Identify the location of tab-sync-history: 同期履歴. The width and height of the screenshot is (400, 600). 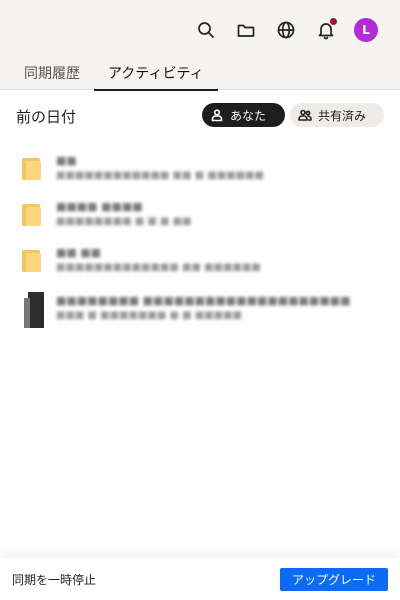
(52, 73).